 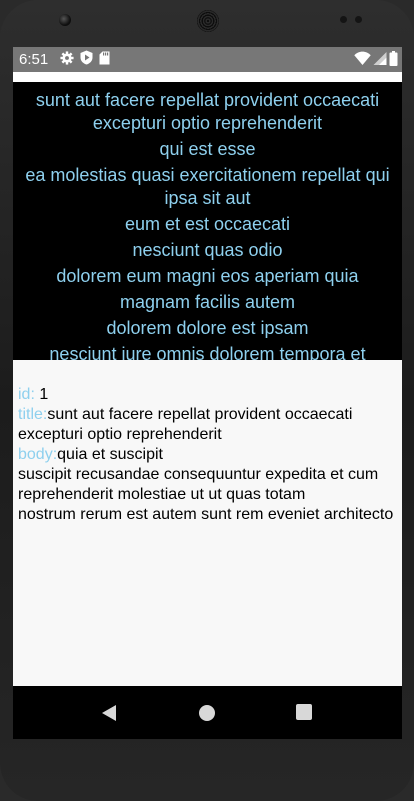 I want to click on detail-body-row: body:quia et suscipit, so click(x=207, y=455).